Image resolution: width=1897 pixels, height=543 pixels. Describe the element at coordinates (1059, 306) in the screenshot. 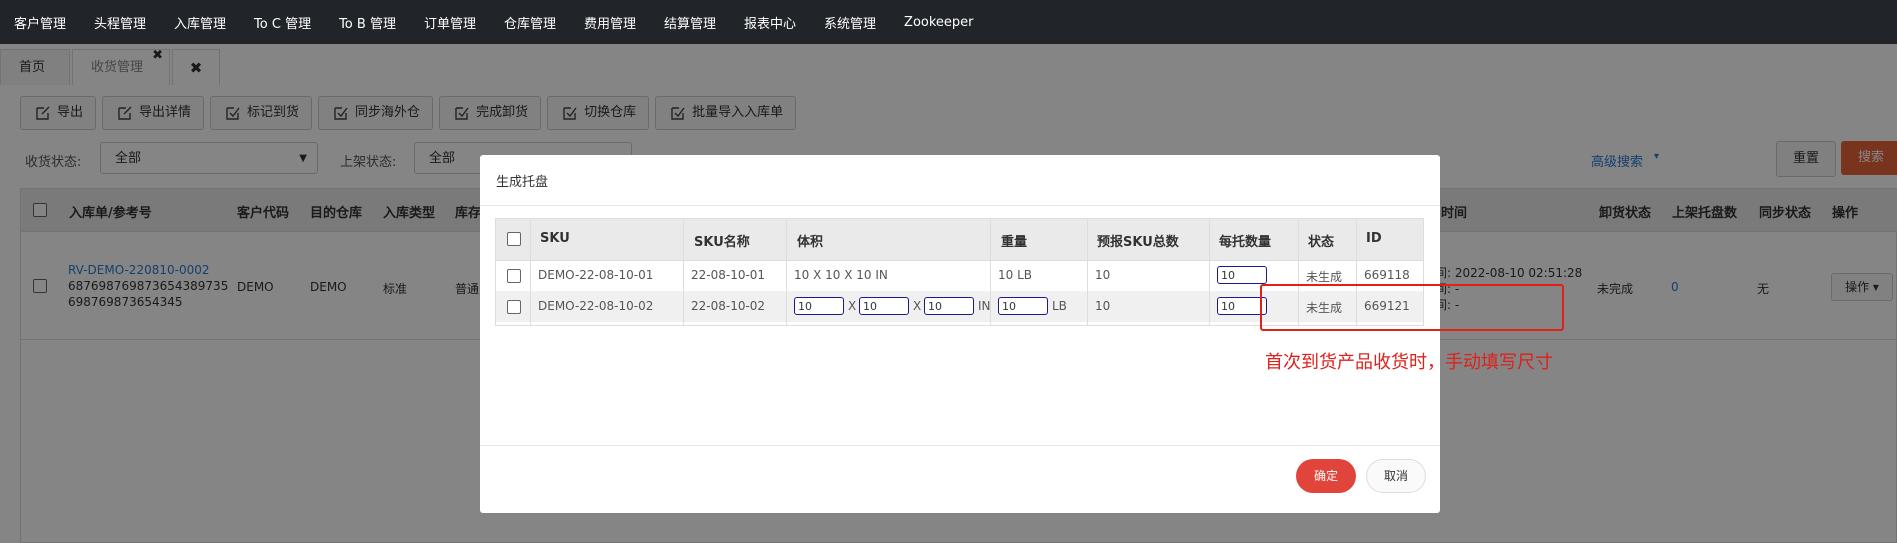

I see `weight-unit: LB` at that location.